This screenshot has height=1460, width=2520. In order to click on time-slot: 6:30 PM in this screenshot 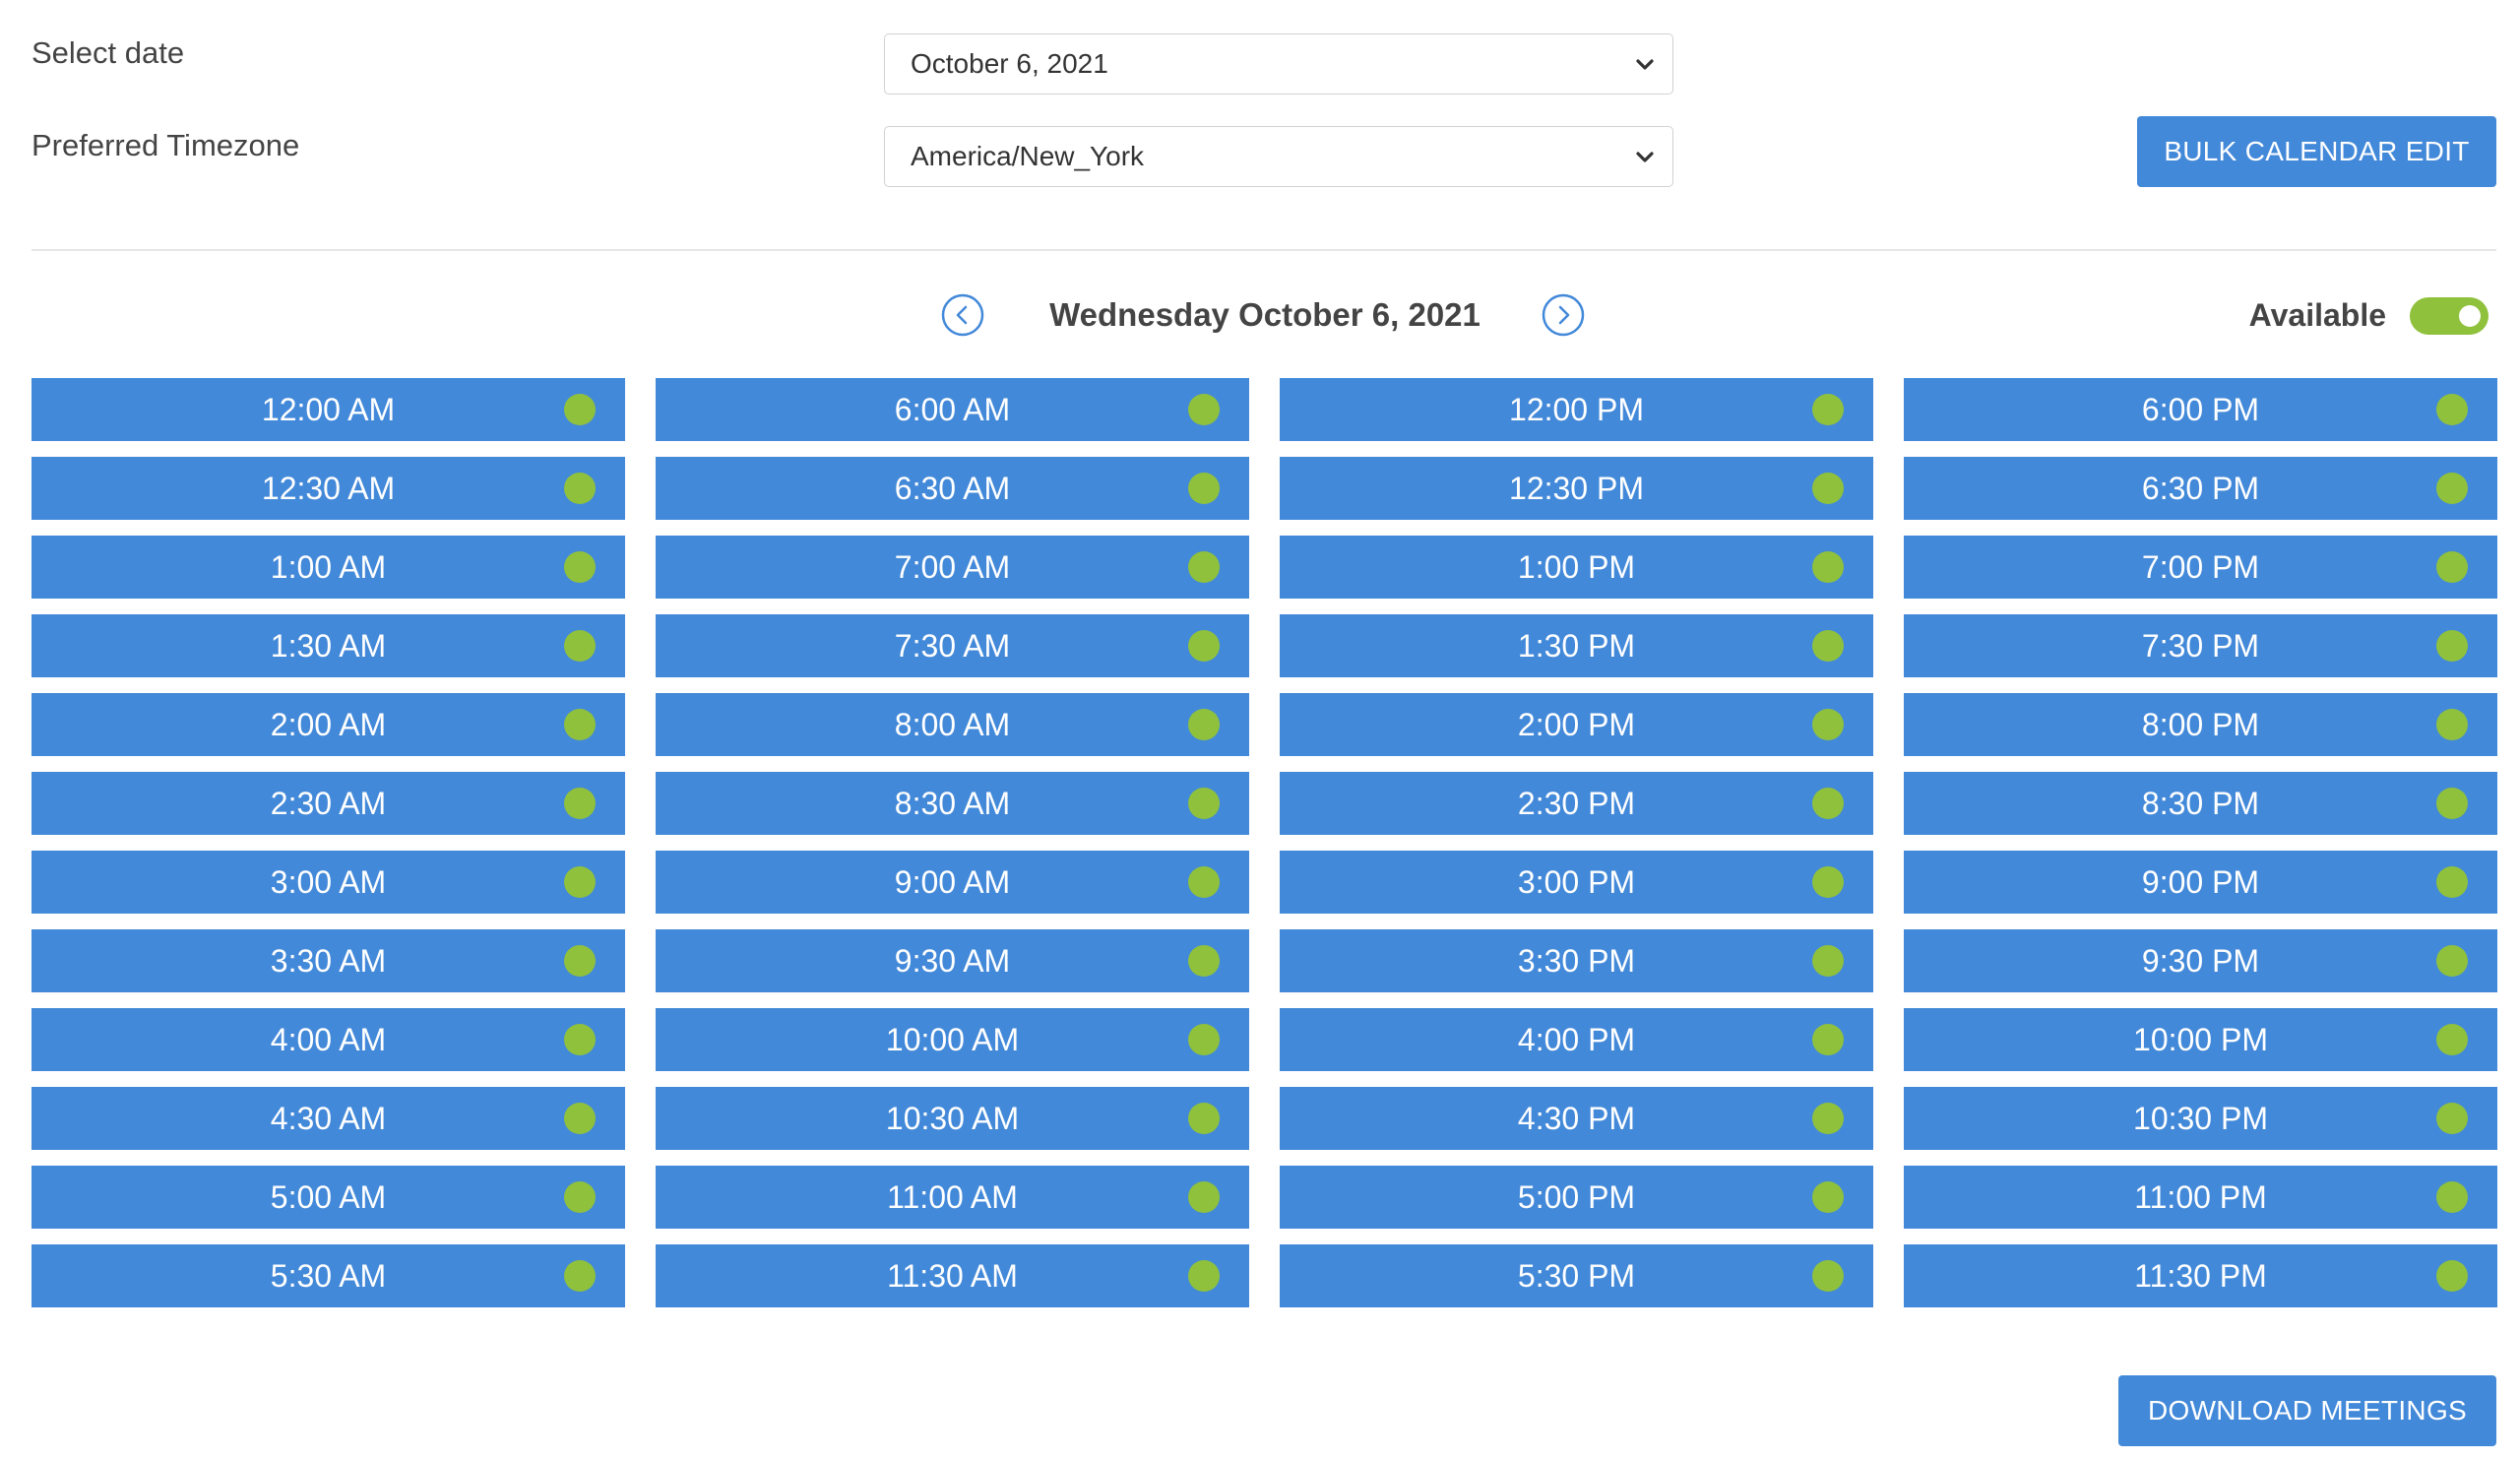, I will do `click(2200, 488)`.